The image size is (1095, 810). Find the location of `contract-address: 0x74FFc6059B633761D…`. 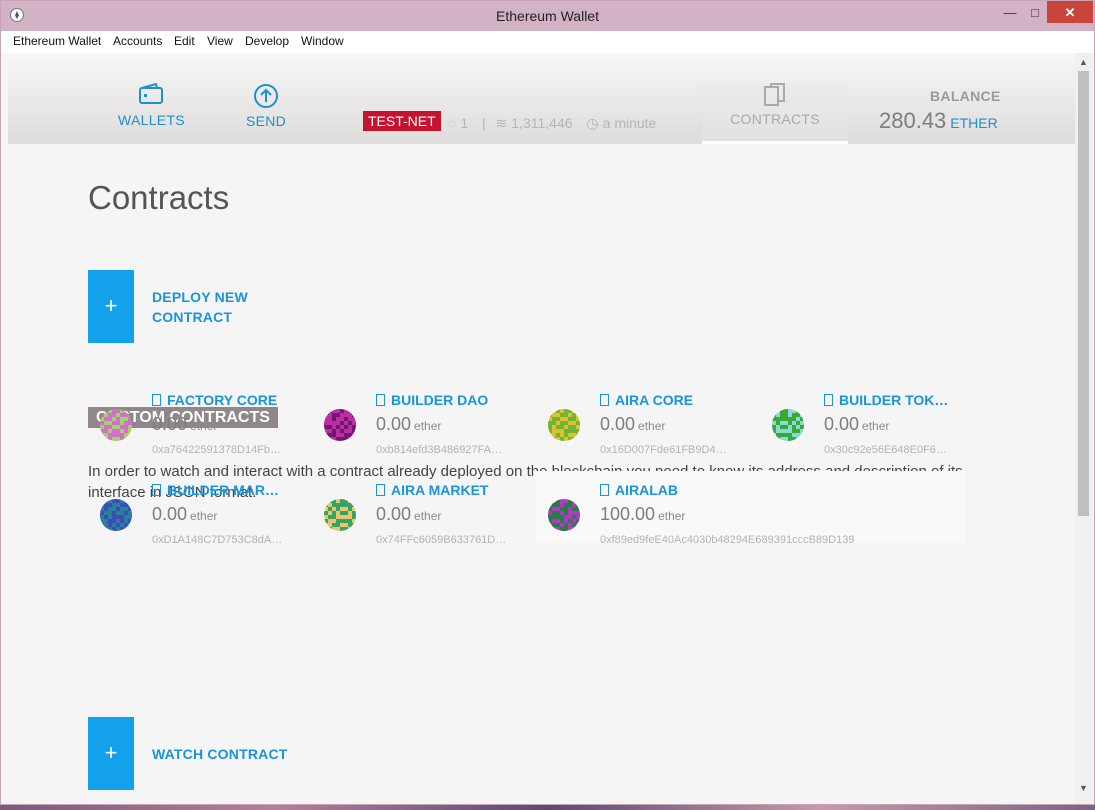

contract-address: 0x74FFc6059B633761D… is located at coordinates (441, 540).